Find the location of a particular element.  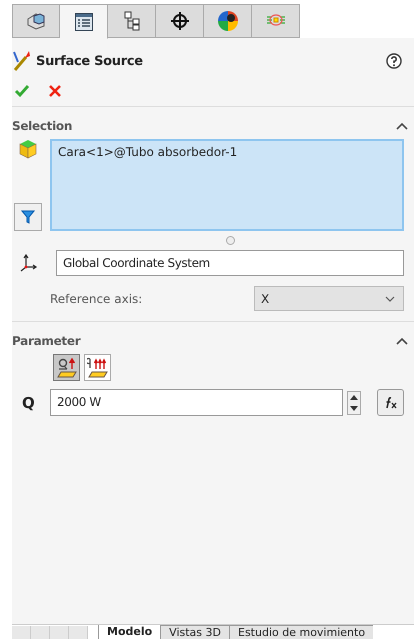

model-tab: Vistas 3D is located at coordinates (194, 632).